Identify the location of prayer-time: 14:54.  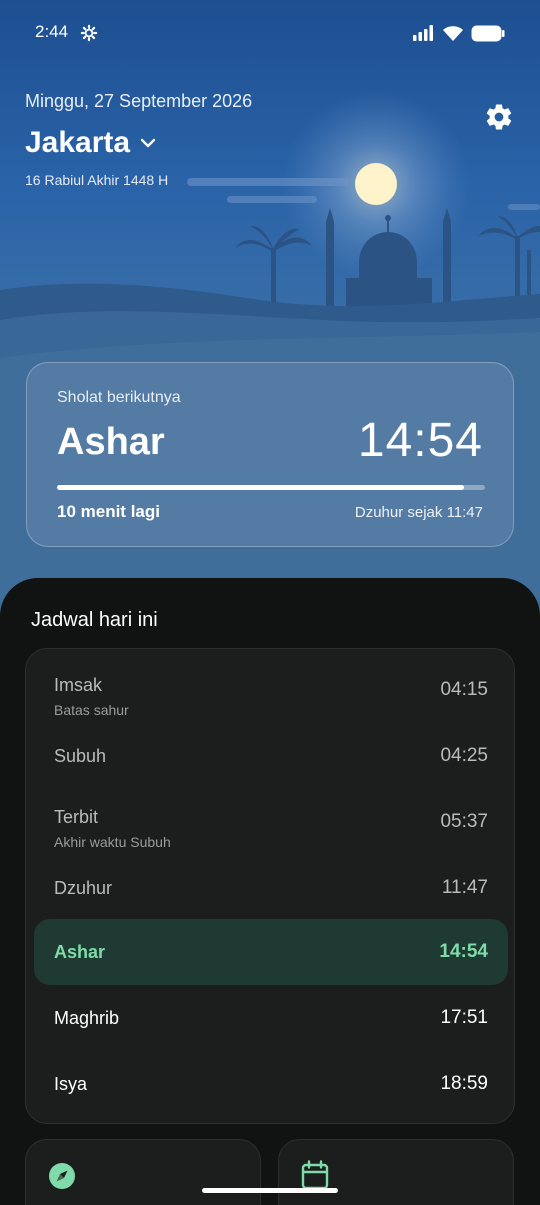
(463, 951).